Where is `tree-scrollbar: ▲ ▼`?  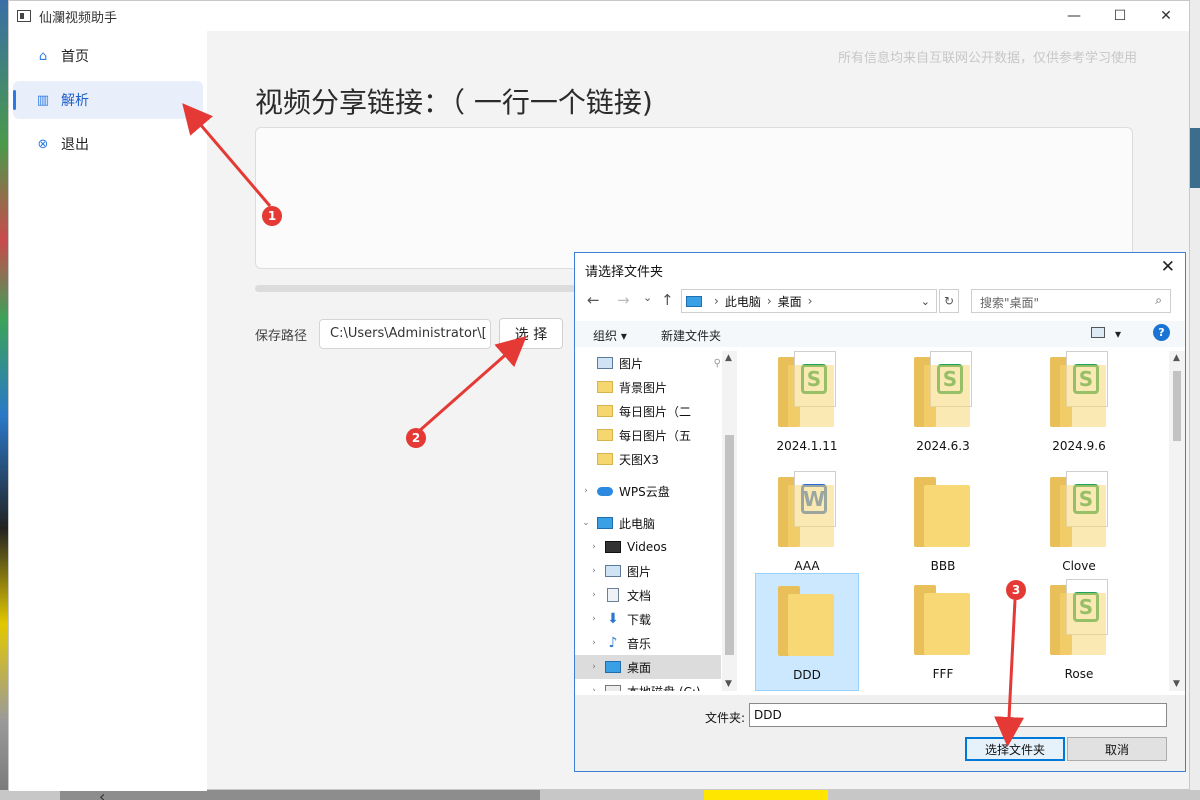
tree-scrollbar: ▲ ▼ is located at coordinates (729, 521).